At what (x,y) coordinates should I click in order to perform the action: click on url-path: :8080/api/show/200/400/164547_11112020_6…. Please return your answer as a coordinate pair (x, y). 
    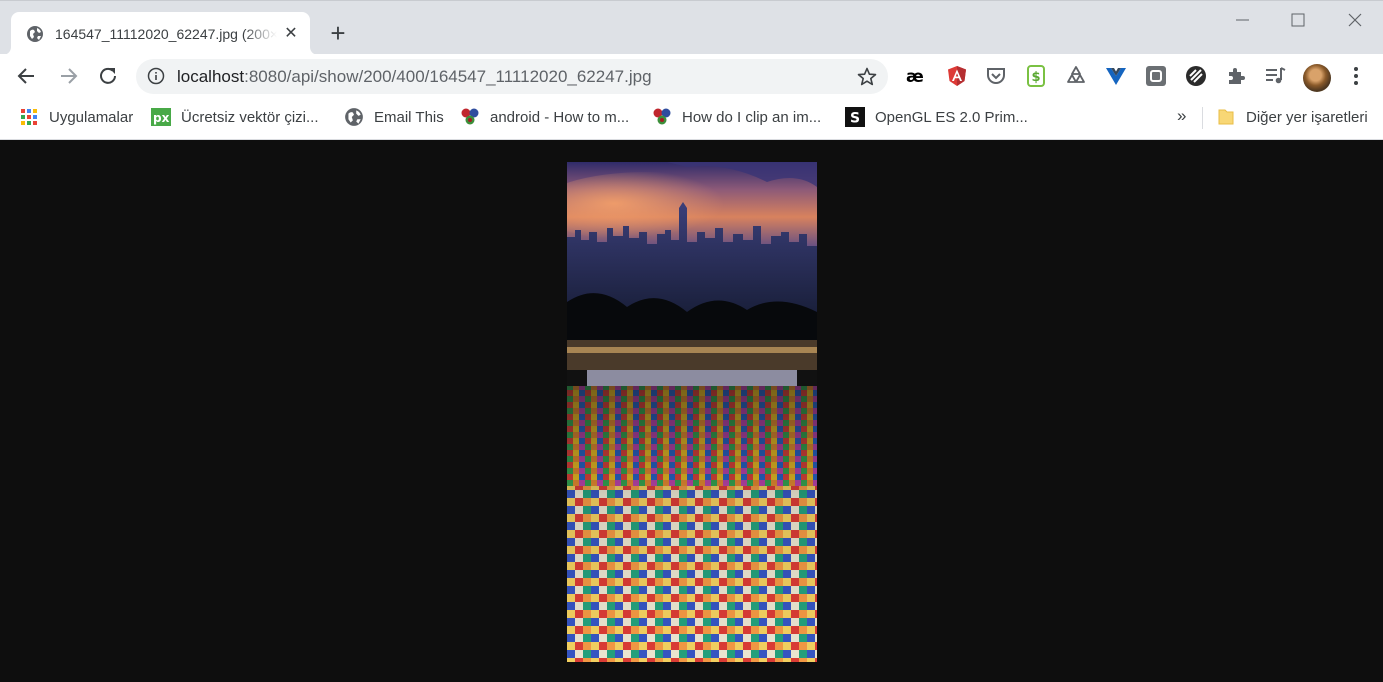
    Looking at the image, I should click on (448, 76).